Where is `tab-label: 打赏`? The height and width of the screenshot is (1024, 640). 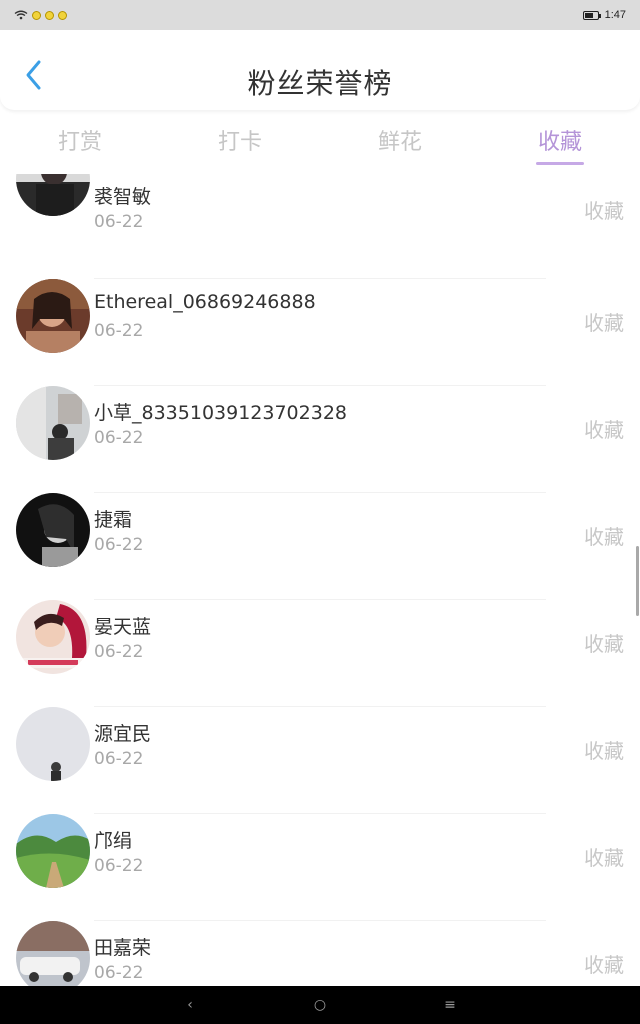 tab-label: 打赏 is located at coordinates (79, 142).